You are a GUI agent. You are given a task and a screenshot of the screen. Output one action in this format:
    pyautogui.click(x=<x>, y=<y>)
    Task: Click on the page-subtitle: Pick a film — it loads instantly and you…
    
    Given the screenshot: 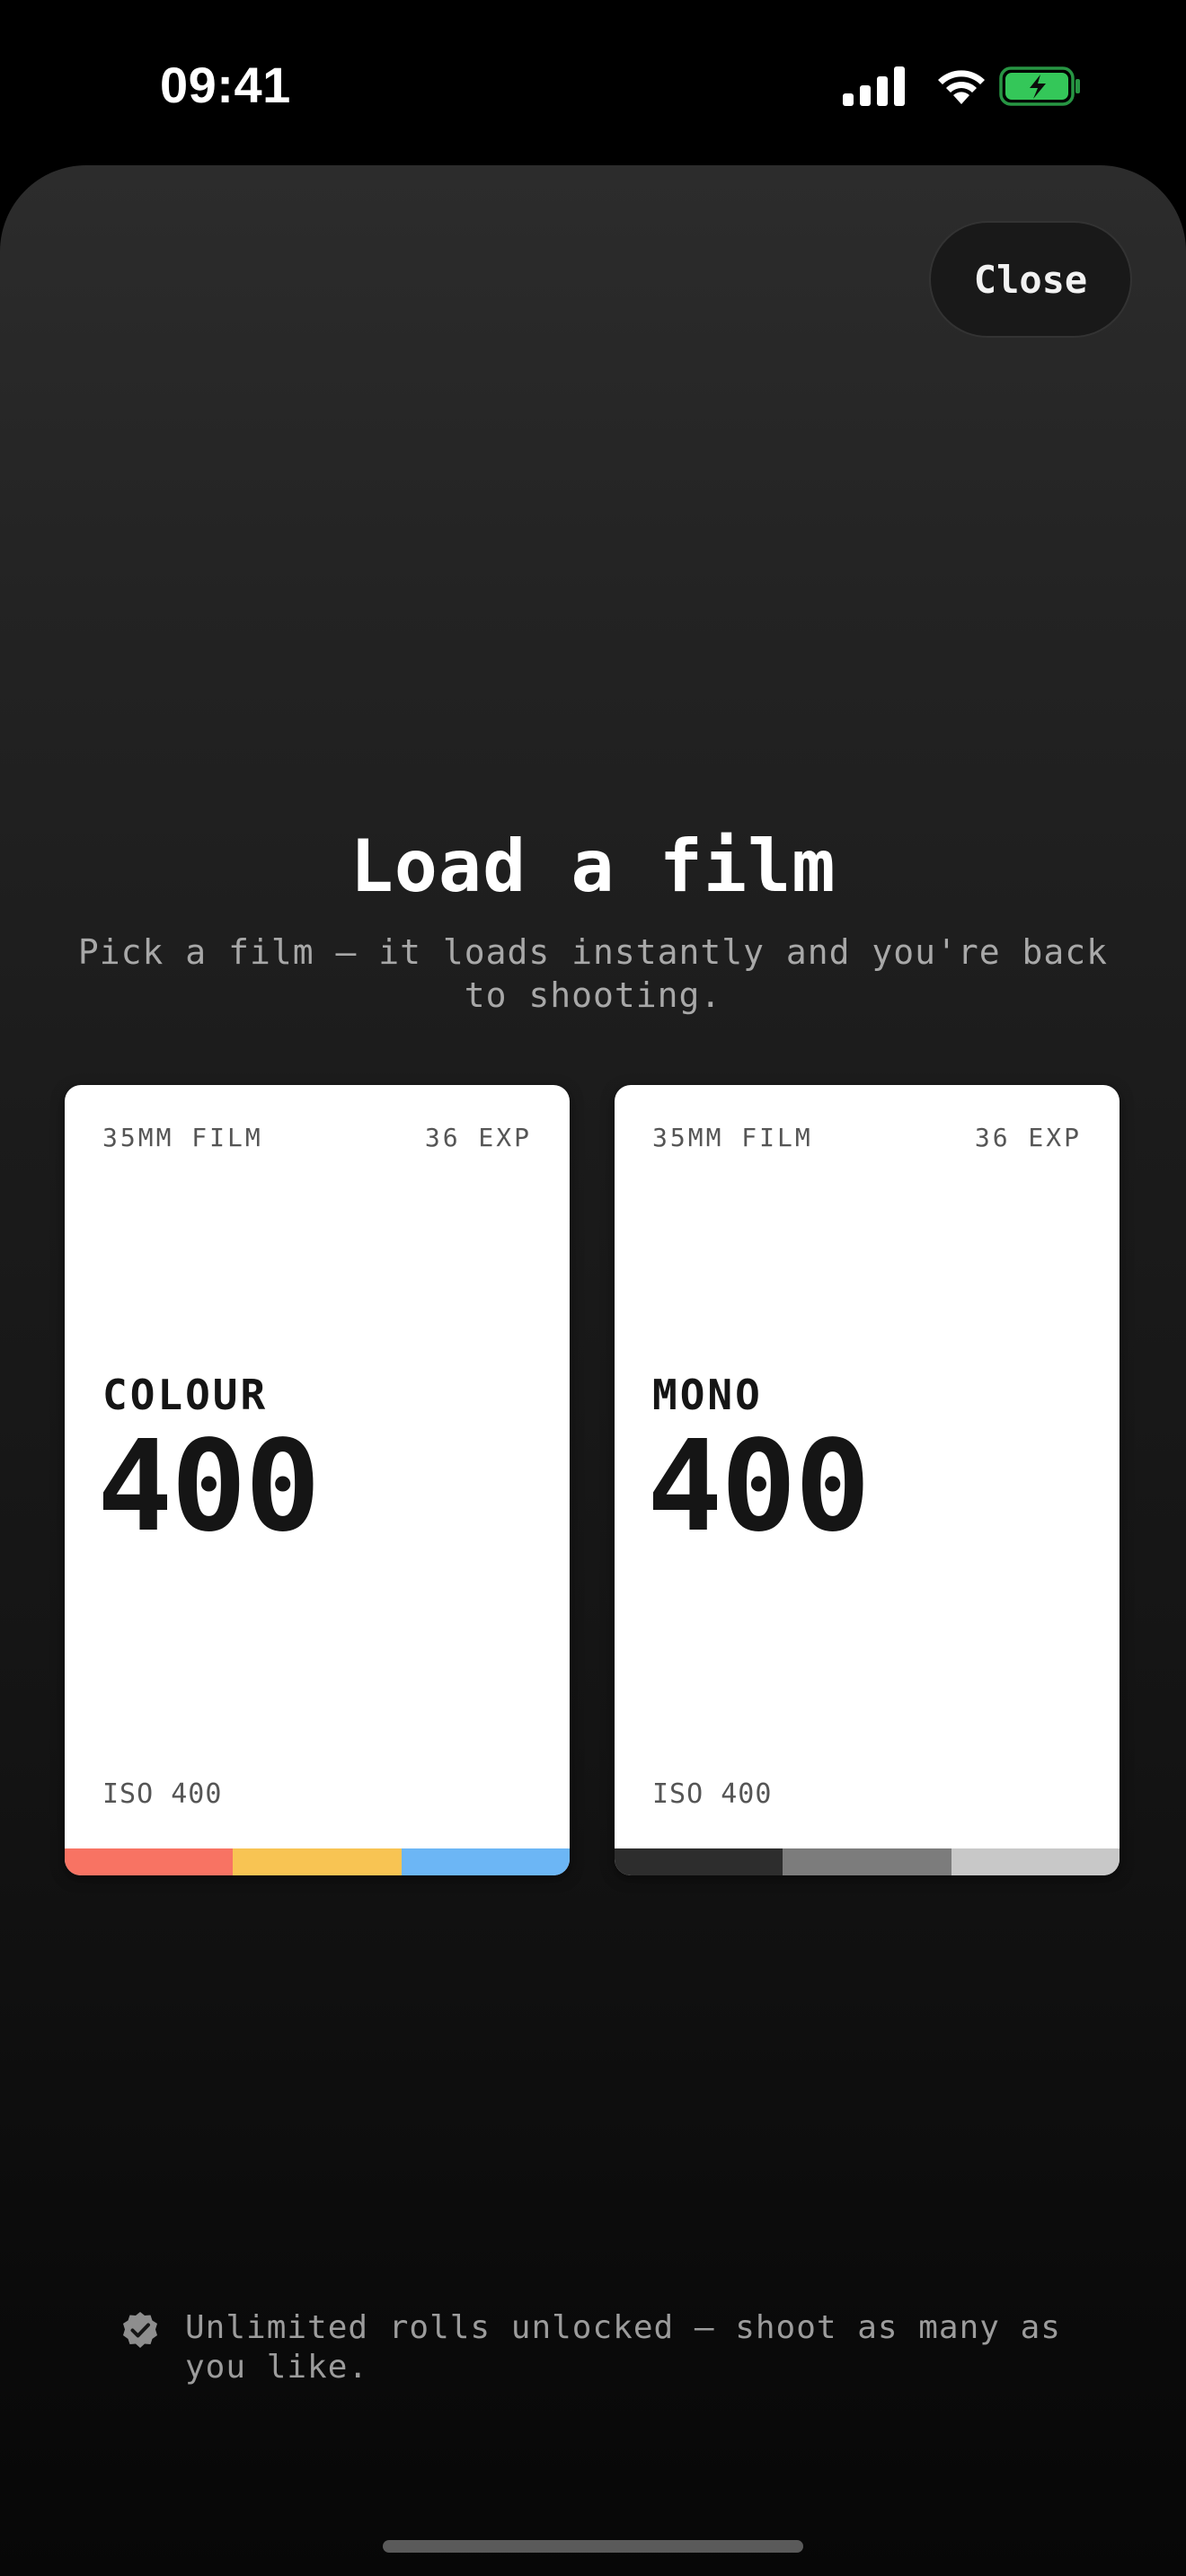 What is the action you would take?
    pyautogui.click(x=593, y=973)
    